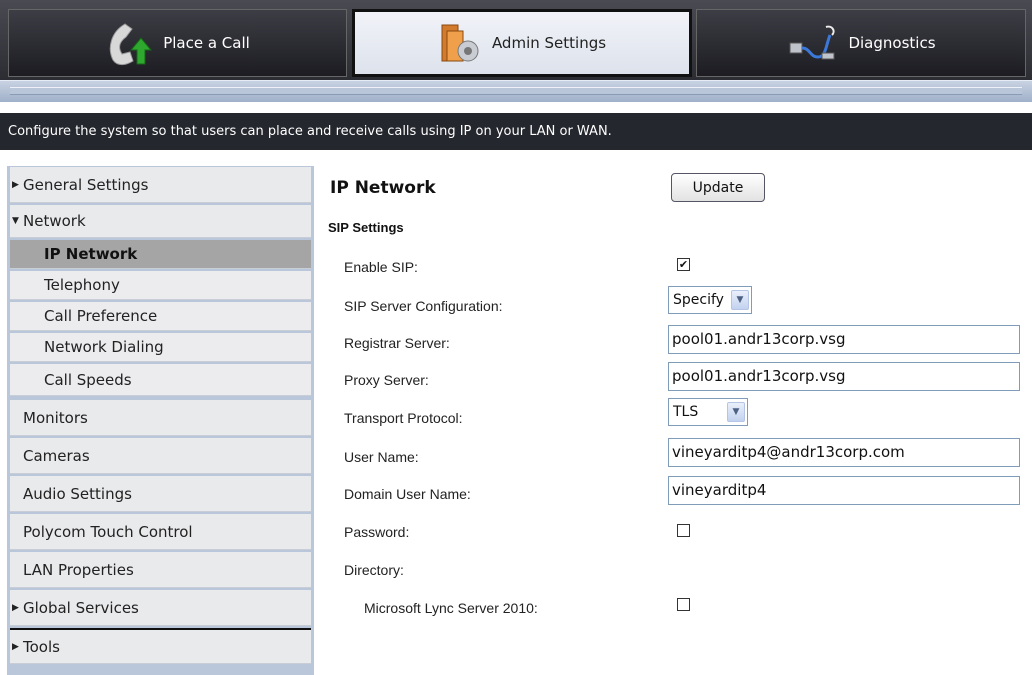  I want to click on label-transport-protocol: Transport Protocol:, so click(403, 418).